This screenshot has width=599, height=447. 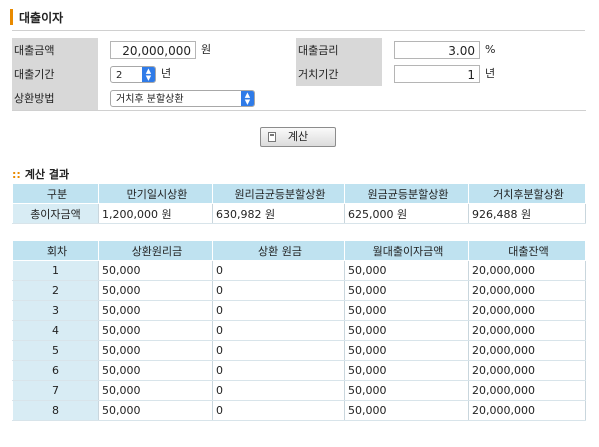 I want to click on page-title: 대출이자, so click(x=41, y=17).